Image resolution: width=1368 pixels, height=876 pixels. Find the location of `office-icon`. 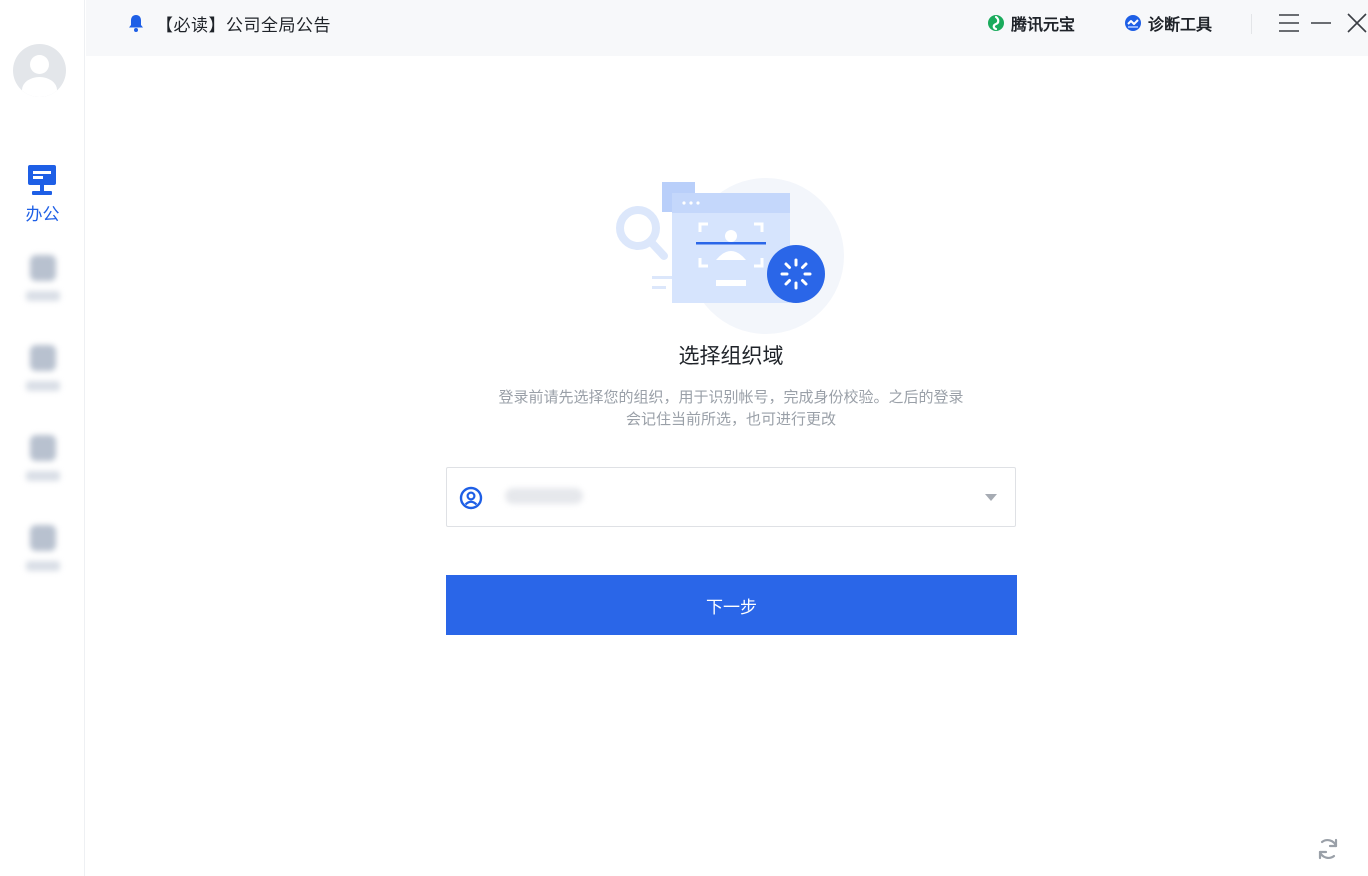

office-icon is located at coordinates (42, 180).